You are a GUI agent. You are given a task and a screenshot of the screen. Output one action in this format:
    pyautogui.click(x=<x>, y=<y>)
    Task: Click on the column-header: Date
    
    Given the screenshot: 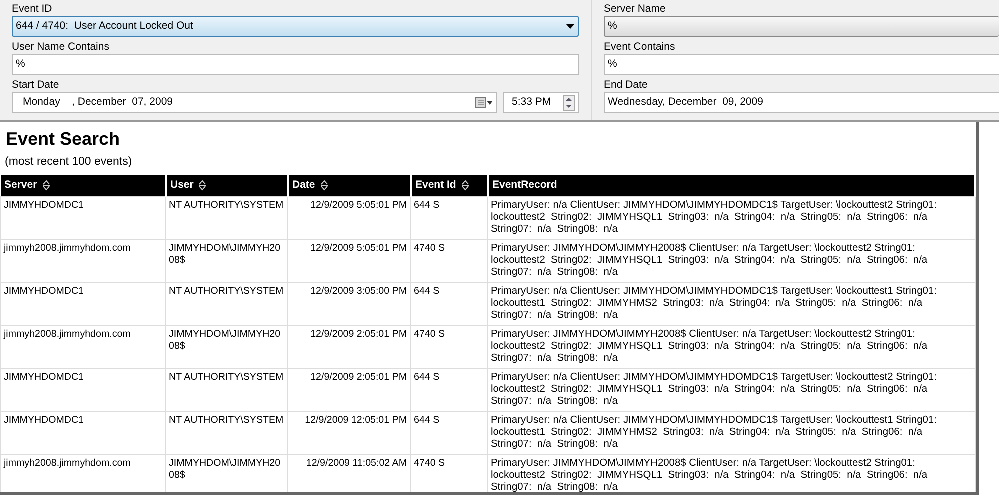 What is the action you would take?
    pyautogui.click(x=349, y=185)
    